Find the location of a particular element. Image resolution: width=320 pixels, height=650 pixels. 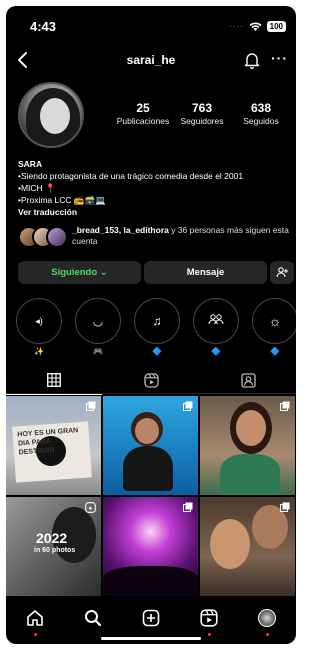

stat-posts-value: 25 is located at coordinates (143, 108).